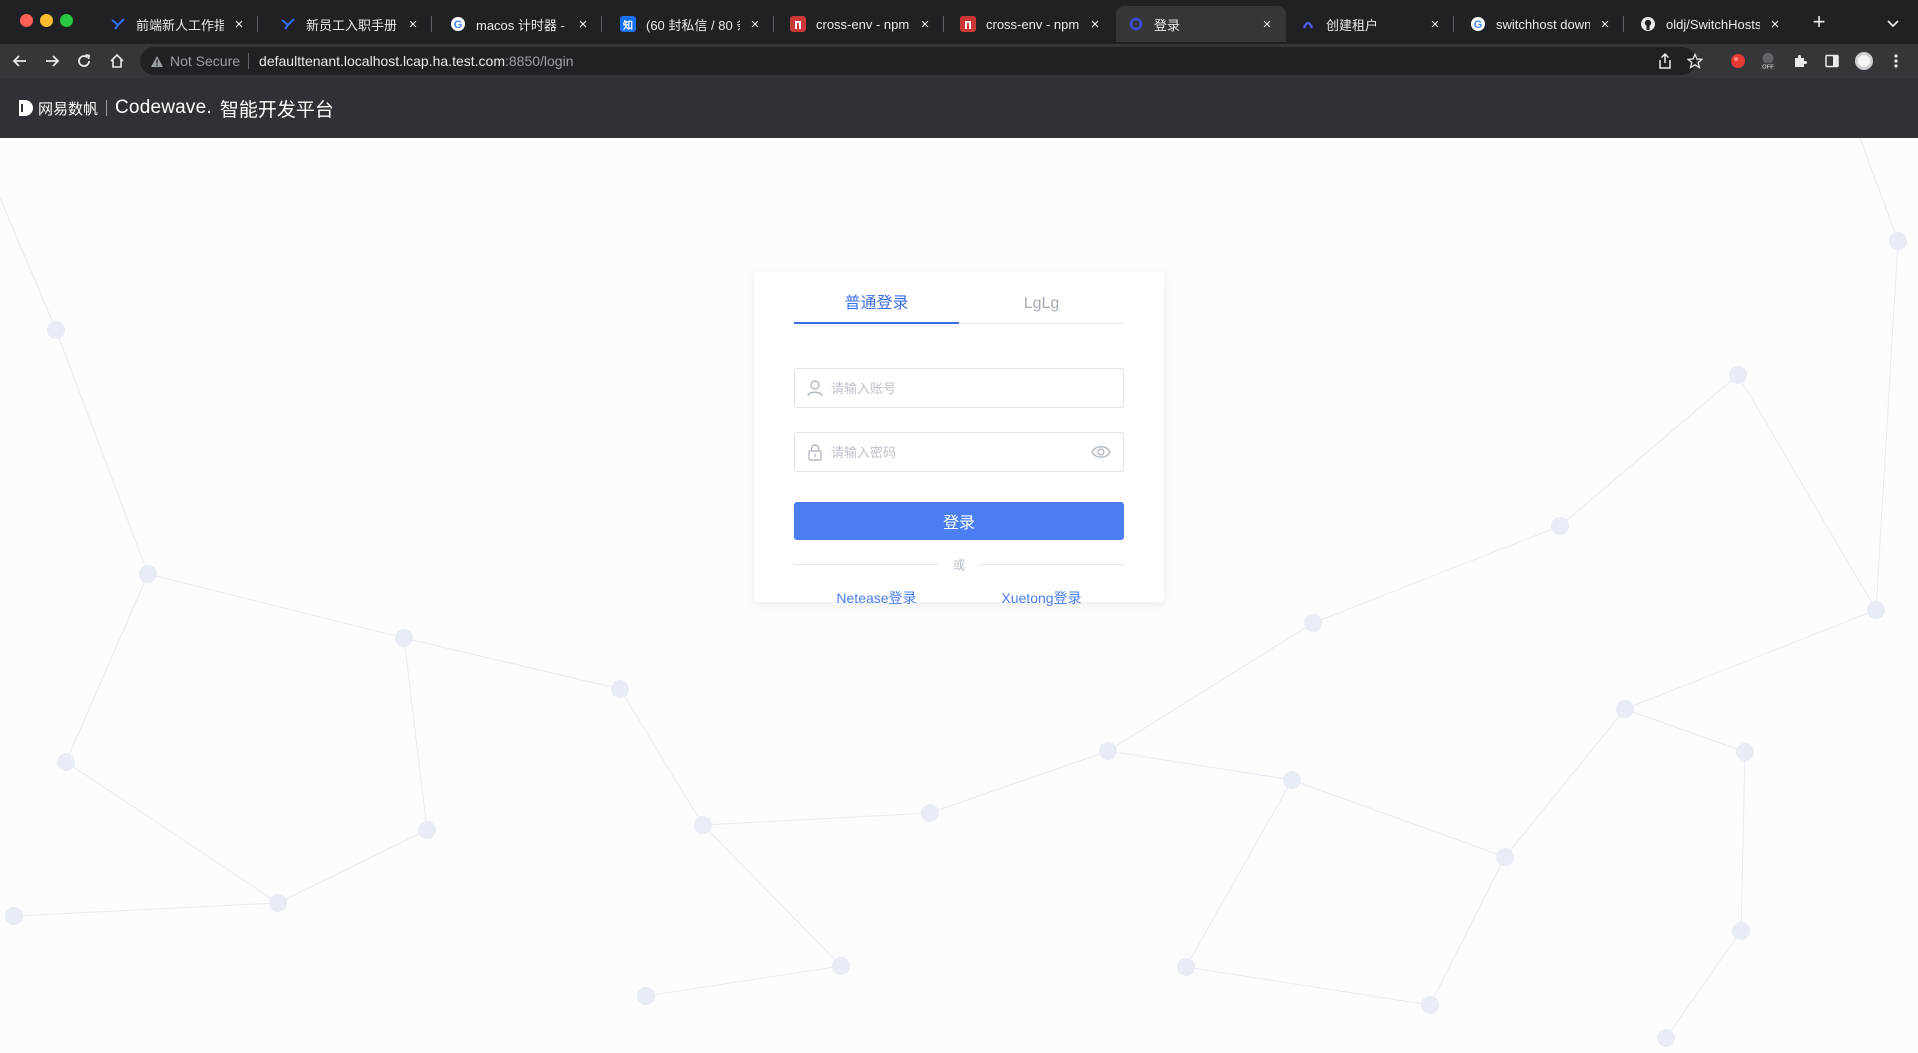 Image resolution: width=1918 pixels, height=1053 pixels. What do you see at coordinates (1864, 61) in the screenshot?
I see `profile-avatar-icon` at bounding box center [1864, 61].